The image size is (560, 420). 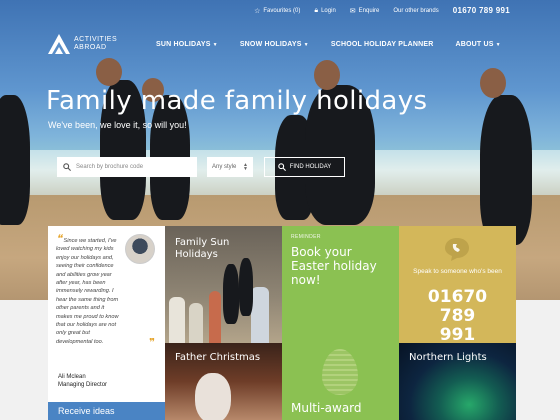 What do you see at coordinates (72, 377) in the screenshot?
I see `testimonial-name: Ali Mclean` at bounding box center [72, 377].